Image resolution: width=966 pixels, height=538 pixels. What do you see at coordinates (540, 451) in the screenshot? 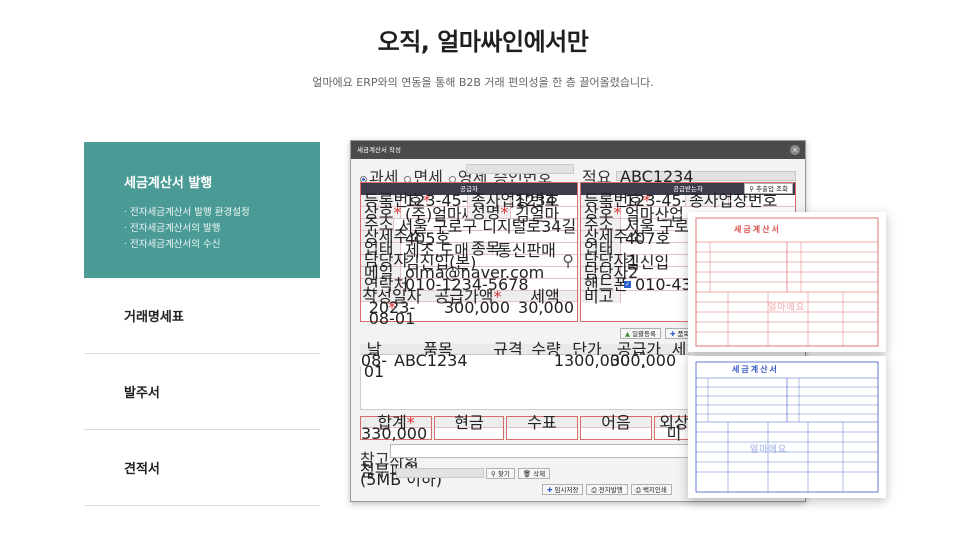
I see `reference-input` at bounding box center [540, 451].